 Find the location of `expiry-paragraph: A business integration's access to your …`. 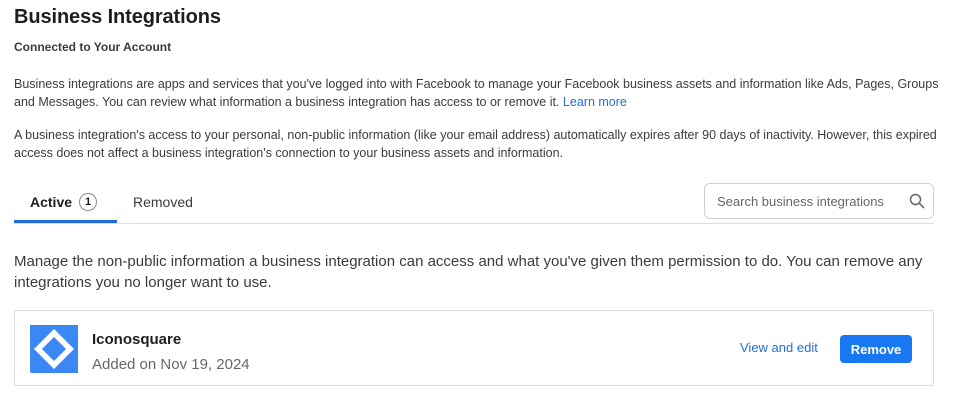

expiry-paragraph: A business integration's access to your … is located at coordinates (475, 144).